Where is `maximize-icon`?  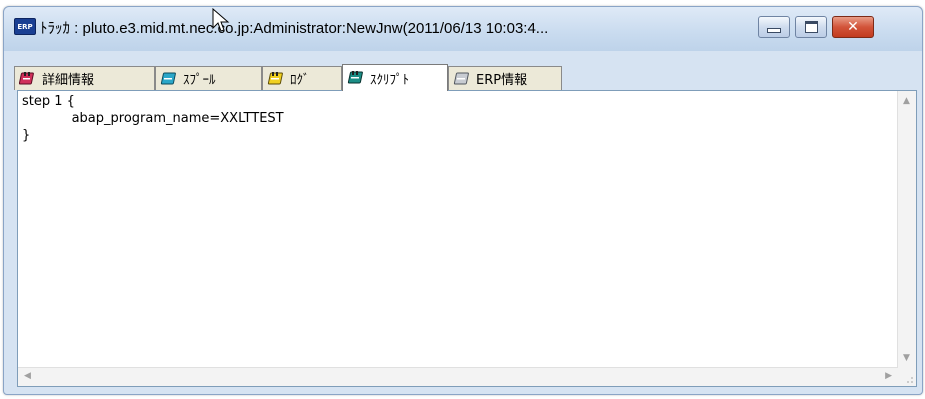
maximize-icon is located at coordinates (811, 27).